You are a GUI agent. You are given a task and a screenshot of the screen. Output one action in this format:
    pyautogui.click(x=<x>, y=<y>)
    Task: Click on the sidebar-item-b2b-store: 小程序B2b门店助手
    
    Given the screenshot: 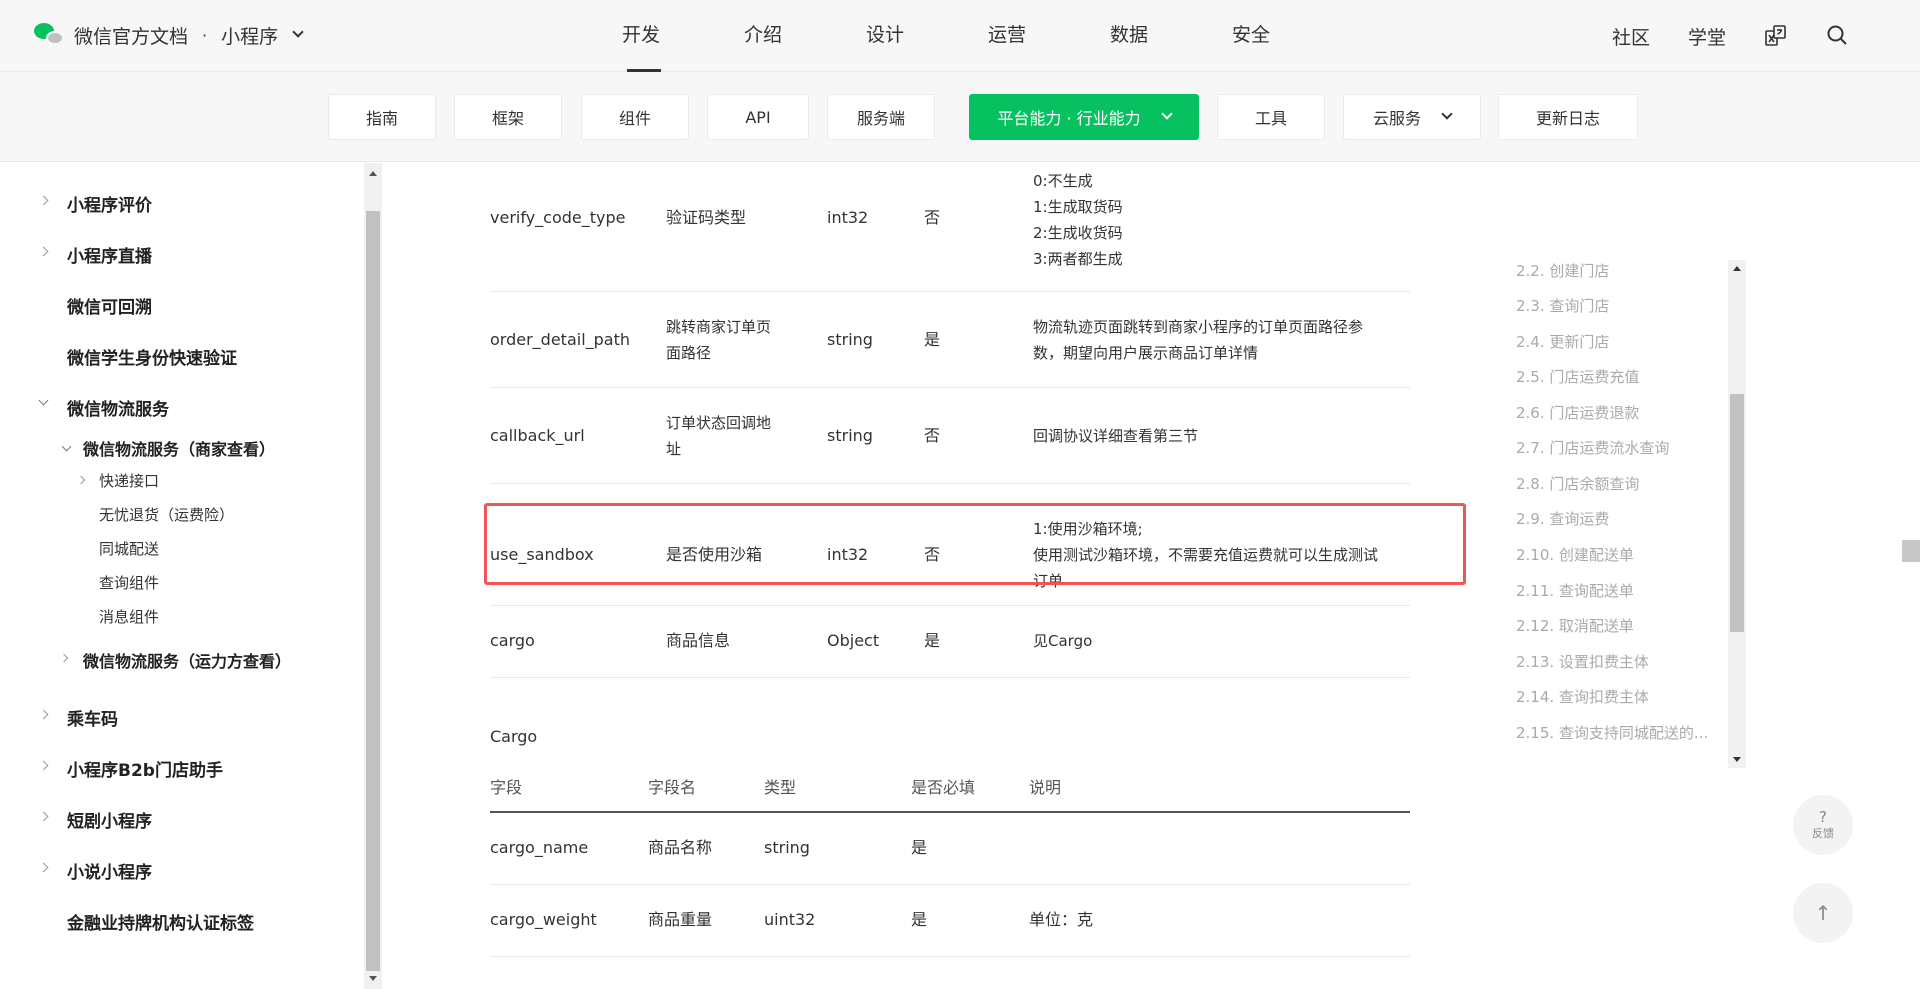 What is the action you would take?
    pyautogui.click(x=145, y=768)
    